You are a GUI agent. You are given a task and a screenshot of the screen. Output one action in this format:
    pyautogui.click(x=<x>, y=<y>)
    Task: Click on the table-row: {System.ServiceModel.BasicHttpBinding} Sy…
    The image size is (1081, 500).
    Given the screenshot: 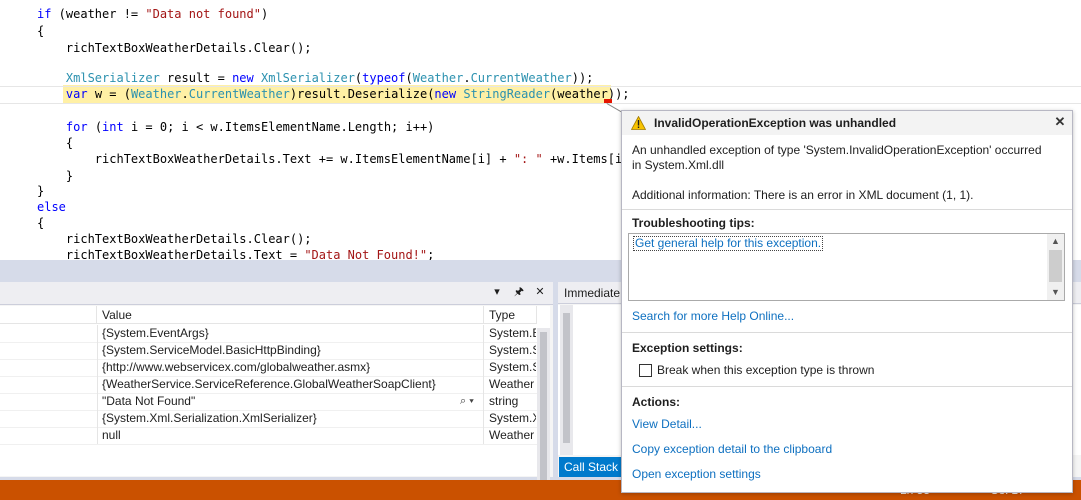 What is the action you would take?
    pyautogui.click(x=275, y=351)
    